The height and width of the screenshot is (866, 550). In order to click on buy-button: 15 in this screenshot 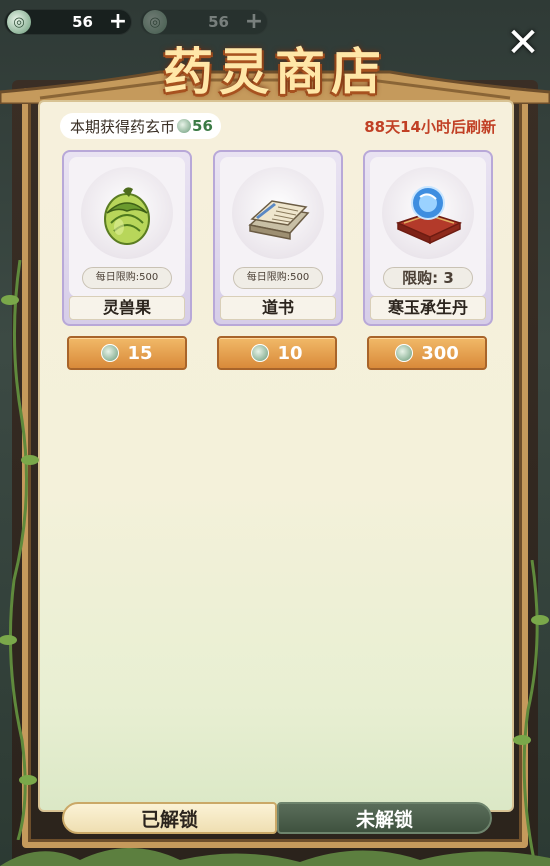, I will do `click(127, 353)`.